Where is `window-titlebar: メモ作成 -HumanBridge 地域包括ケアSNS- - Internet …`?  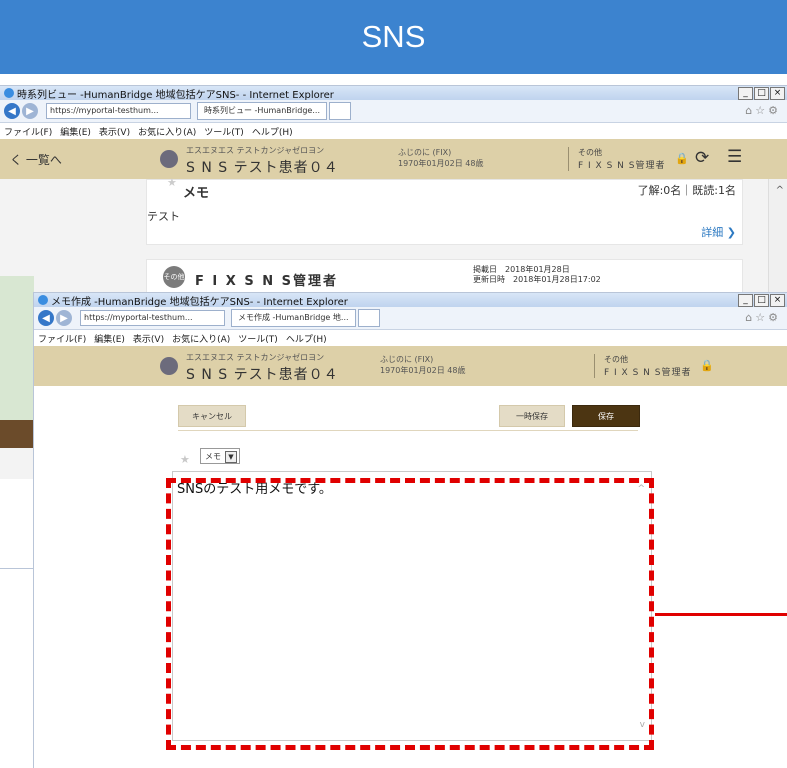
window-titlebar: メモ作成 -HumanBridge 地域包括ケアSNS- - Internet … is located at coordinates (410, 300).